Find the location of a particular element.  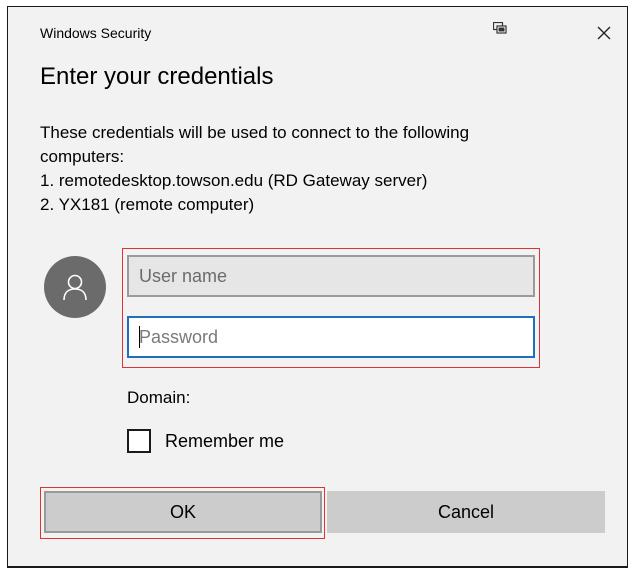

ok-button: OK is located at coordinates (183, 512).